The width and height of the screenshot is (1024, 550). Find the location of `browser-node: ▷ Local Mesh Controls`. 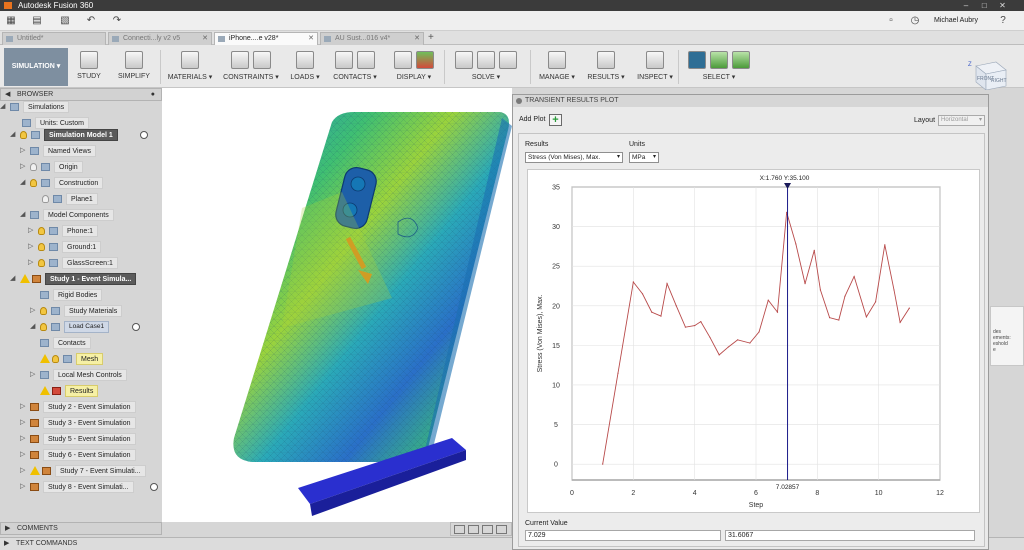

browser-node: ▷ Local Mesh Controls is located at coordinates (81, 375).